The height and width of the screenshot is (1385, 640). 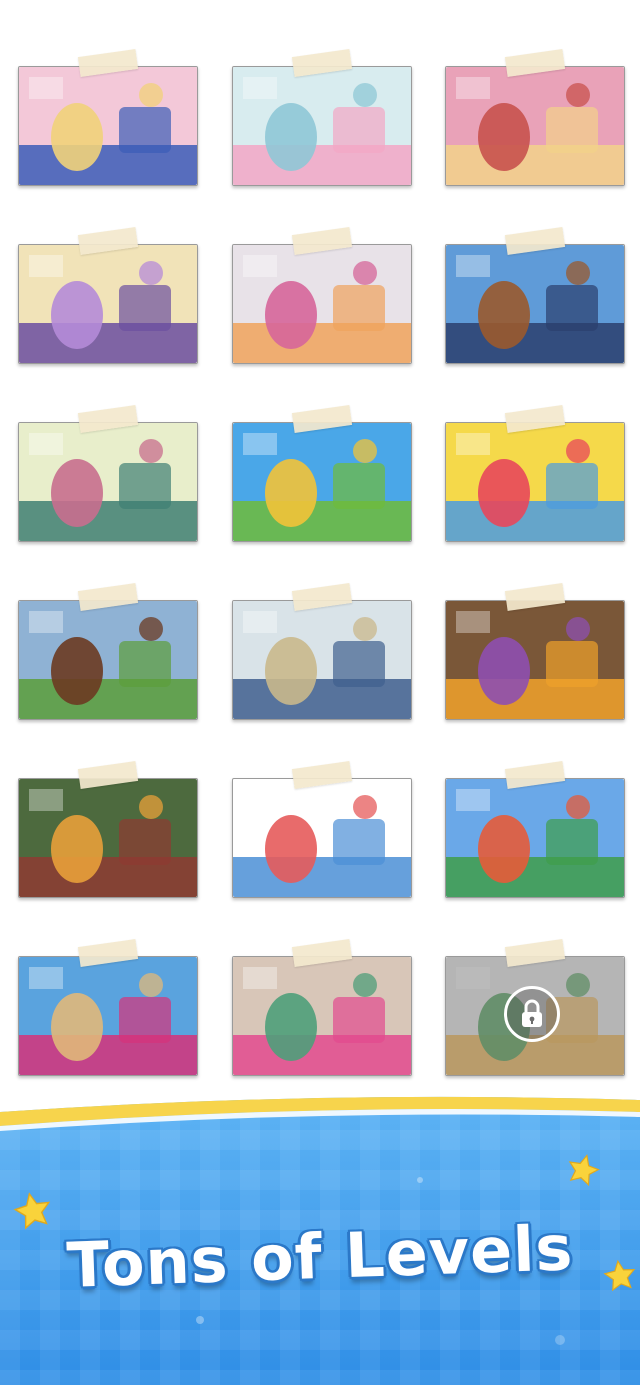 I want to click on level-card-woody-car, so click(x=535, y=295).